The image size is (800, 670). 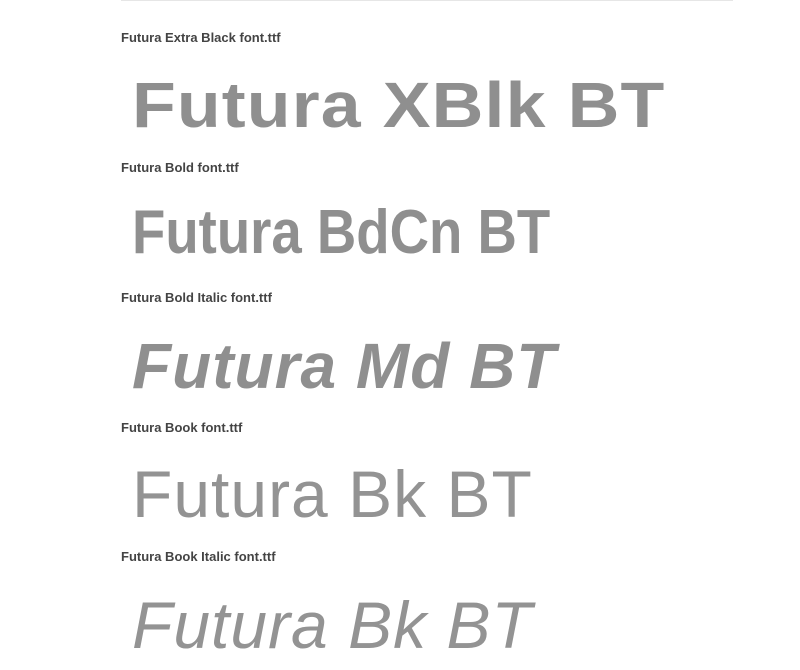 What do you see at coordinates (341, 232) in the screenshot?
I see `font-sample-preview: Futura BdCn BT` at bounding box center [341, 232].